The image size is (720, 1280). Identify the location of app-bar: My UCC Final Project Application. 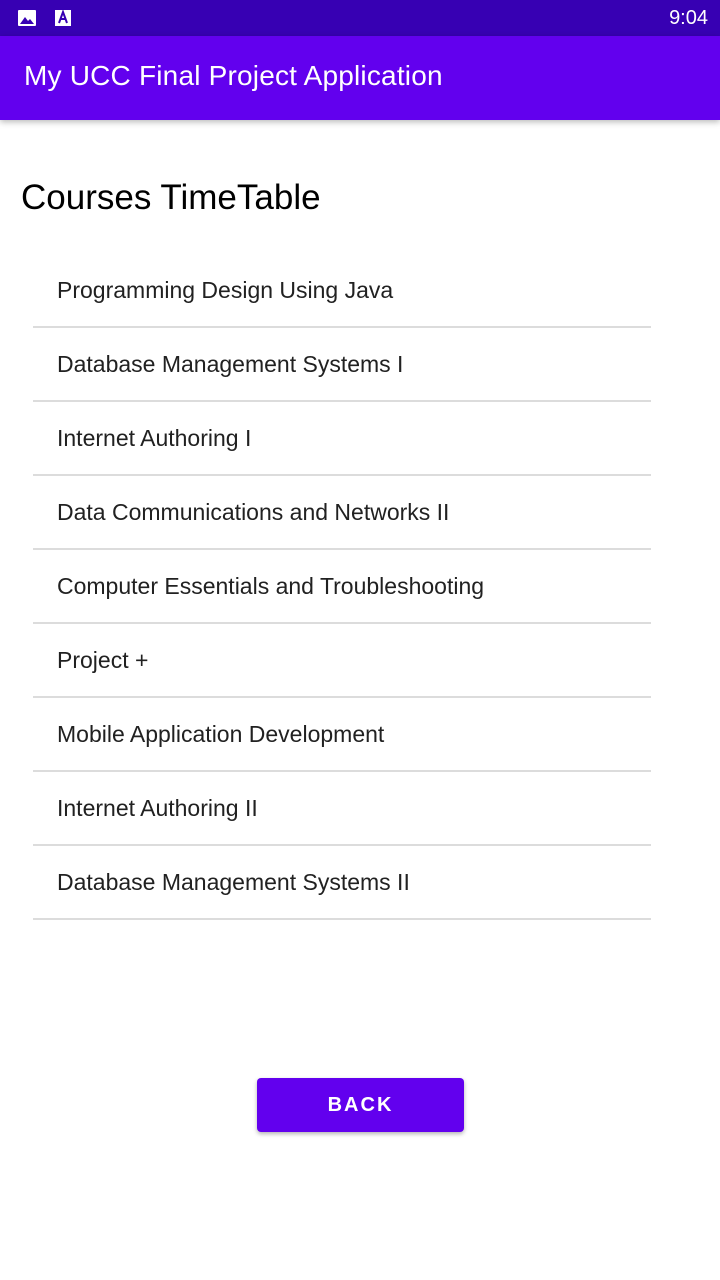
(360, 78).